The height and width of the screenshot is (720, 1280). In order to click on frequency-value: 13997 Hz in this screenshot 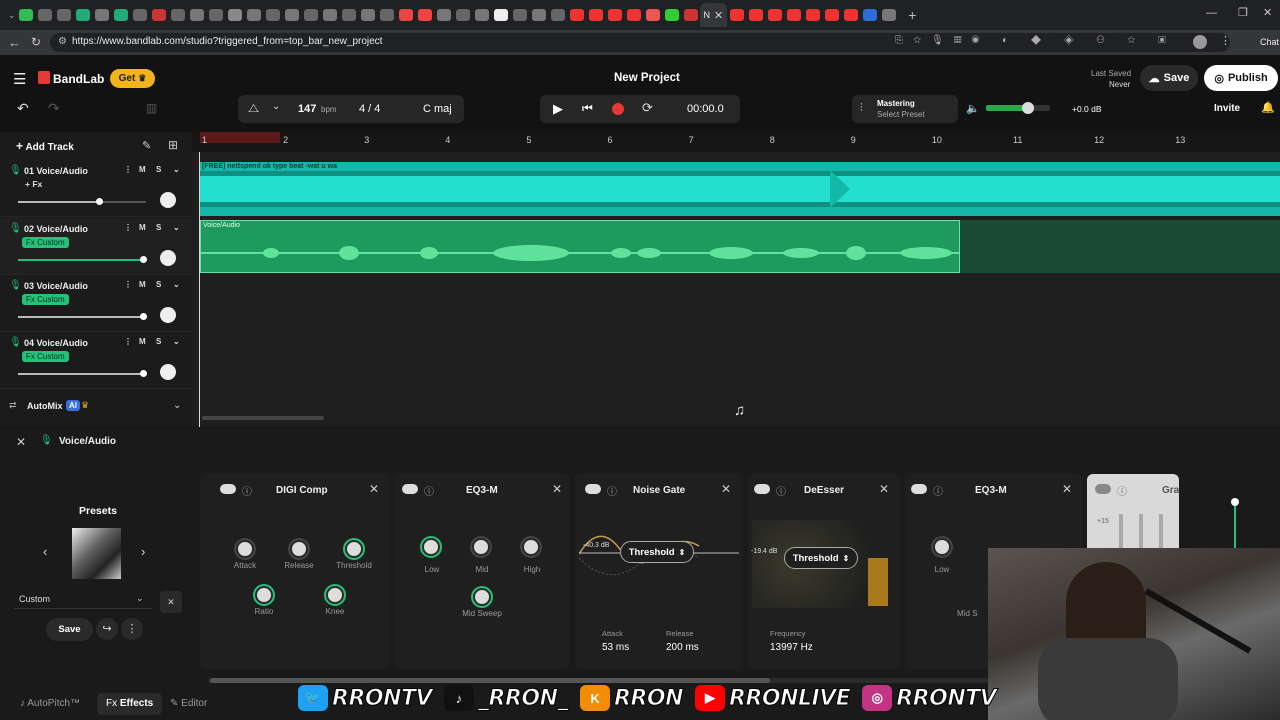, I will do `click(791, 647)`.